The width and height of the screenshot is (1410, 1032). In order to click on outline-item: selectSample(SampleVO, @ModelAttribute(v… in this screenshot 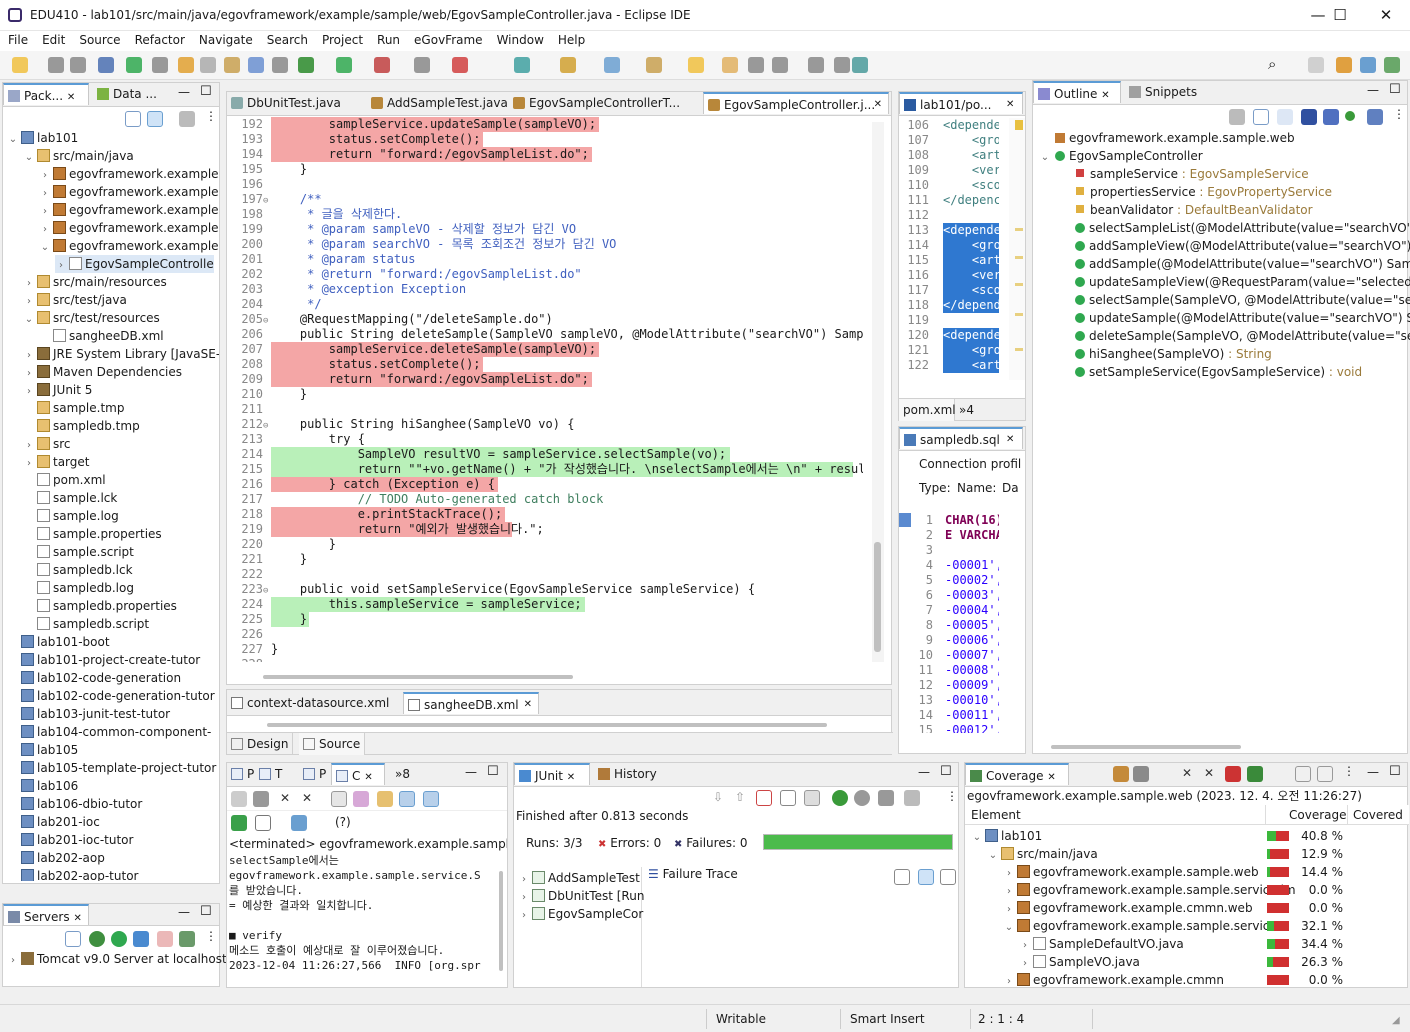, I will do `click(1234, 300)`.